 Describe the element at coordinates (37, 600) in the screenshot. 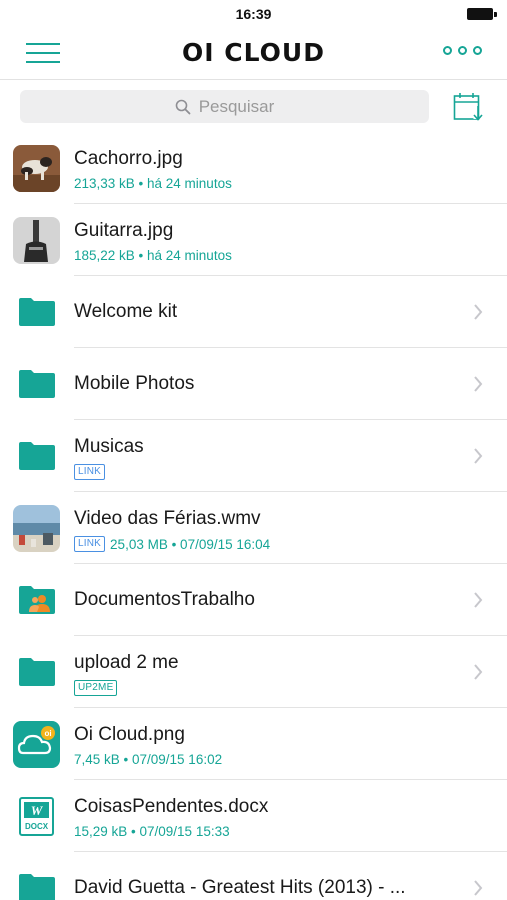

I see `shared-folder-icon` at that location.